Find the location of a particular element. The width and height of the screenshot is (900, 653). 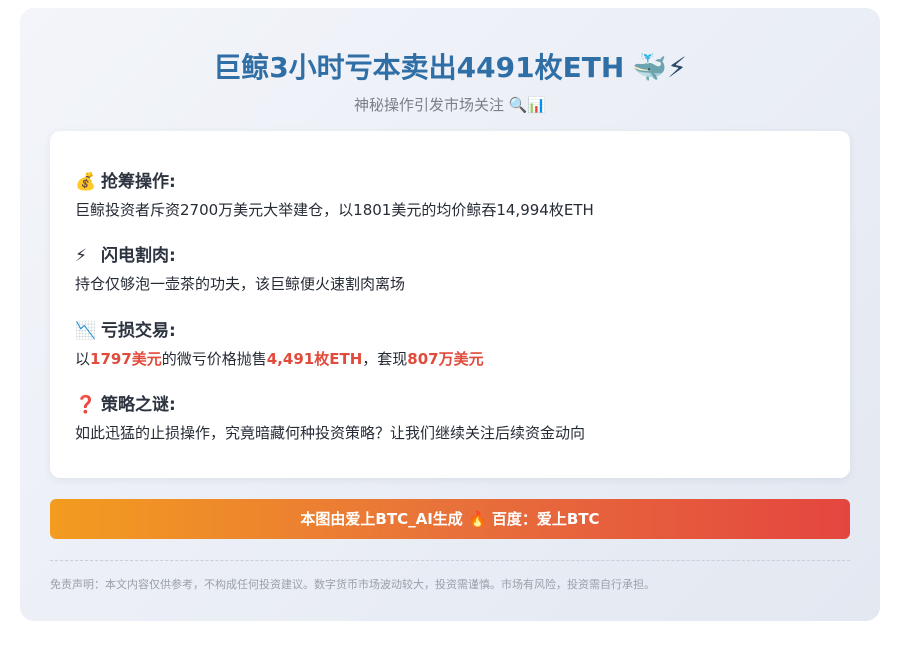

divider is located at coordinates (450, 560).